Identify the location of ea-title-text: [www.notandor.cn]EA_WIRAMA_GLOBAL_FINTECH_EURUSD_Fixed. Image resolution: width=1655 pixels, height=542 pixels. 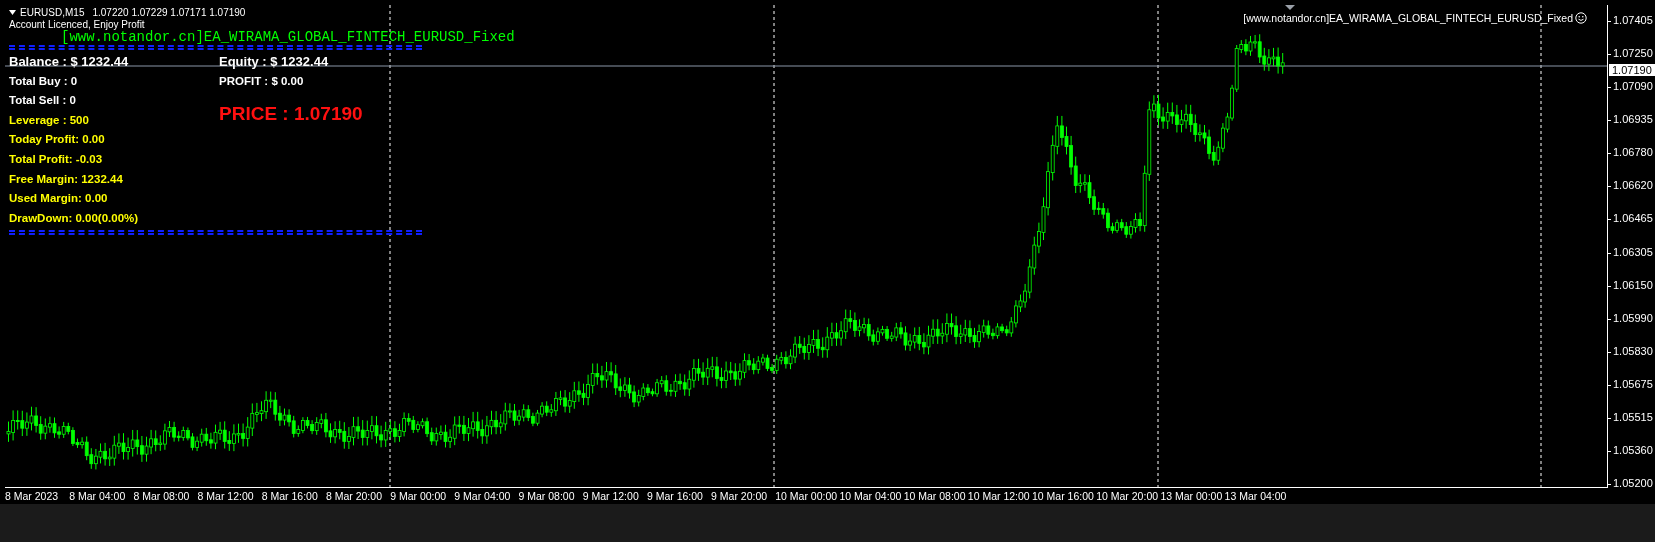
(288, 37).